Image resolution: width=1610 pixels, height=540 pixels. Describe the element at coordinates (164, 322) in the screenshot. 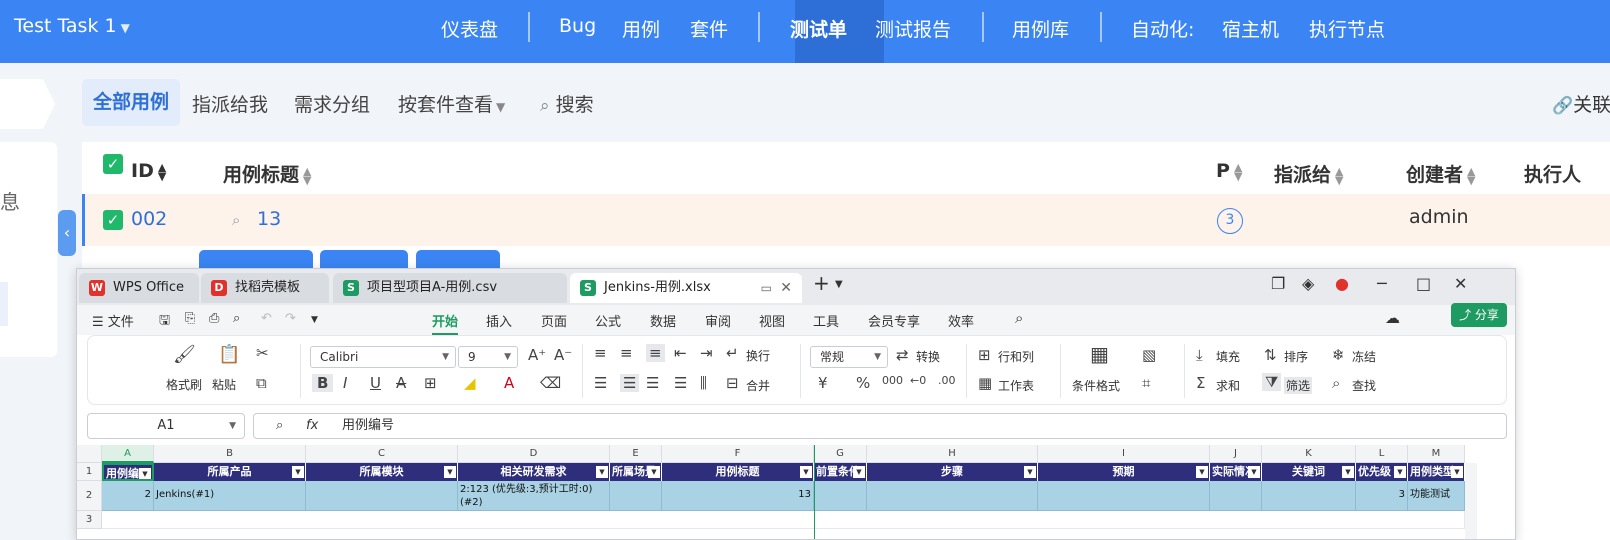

I see `save-icon: 🖫` at that location.